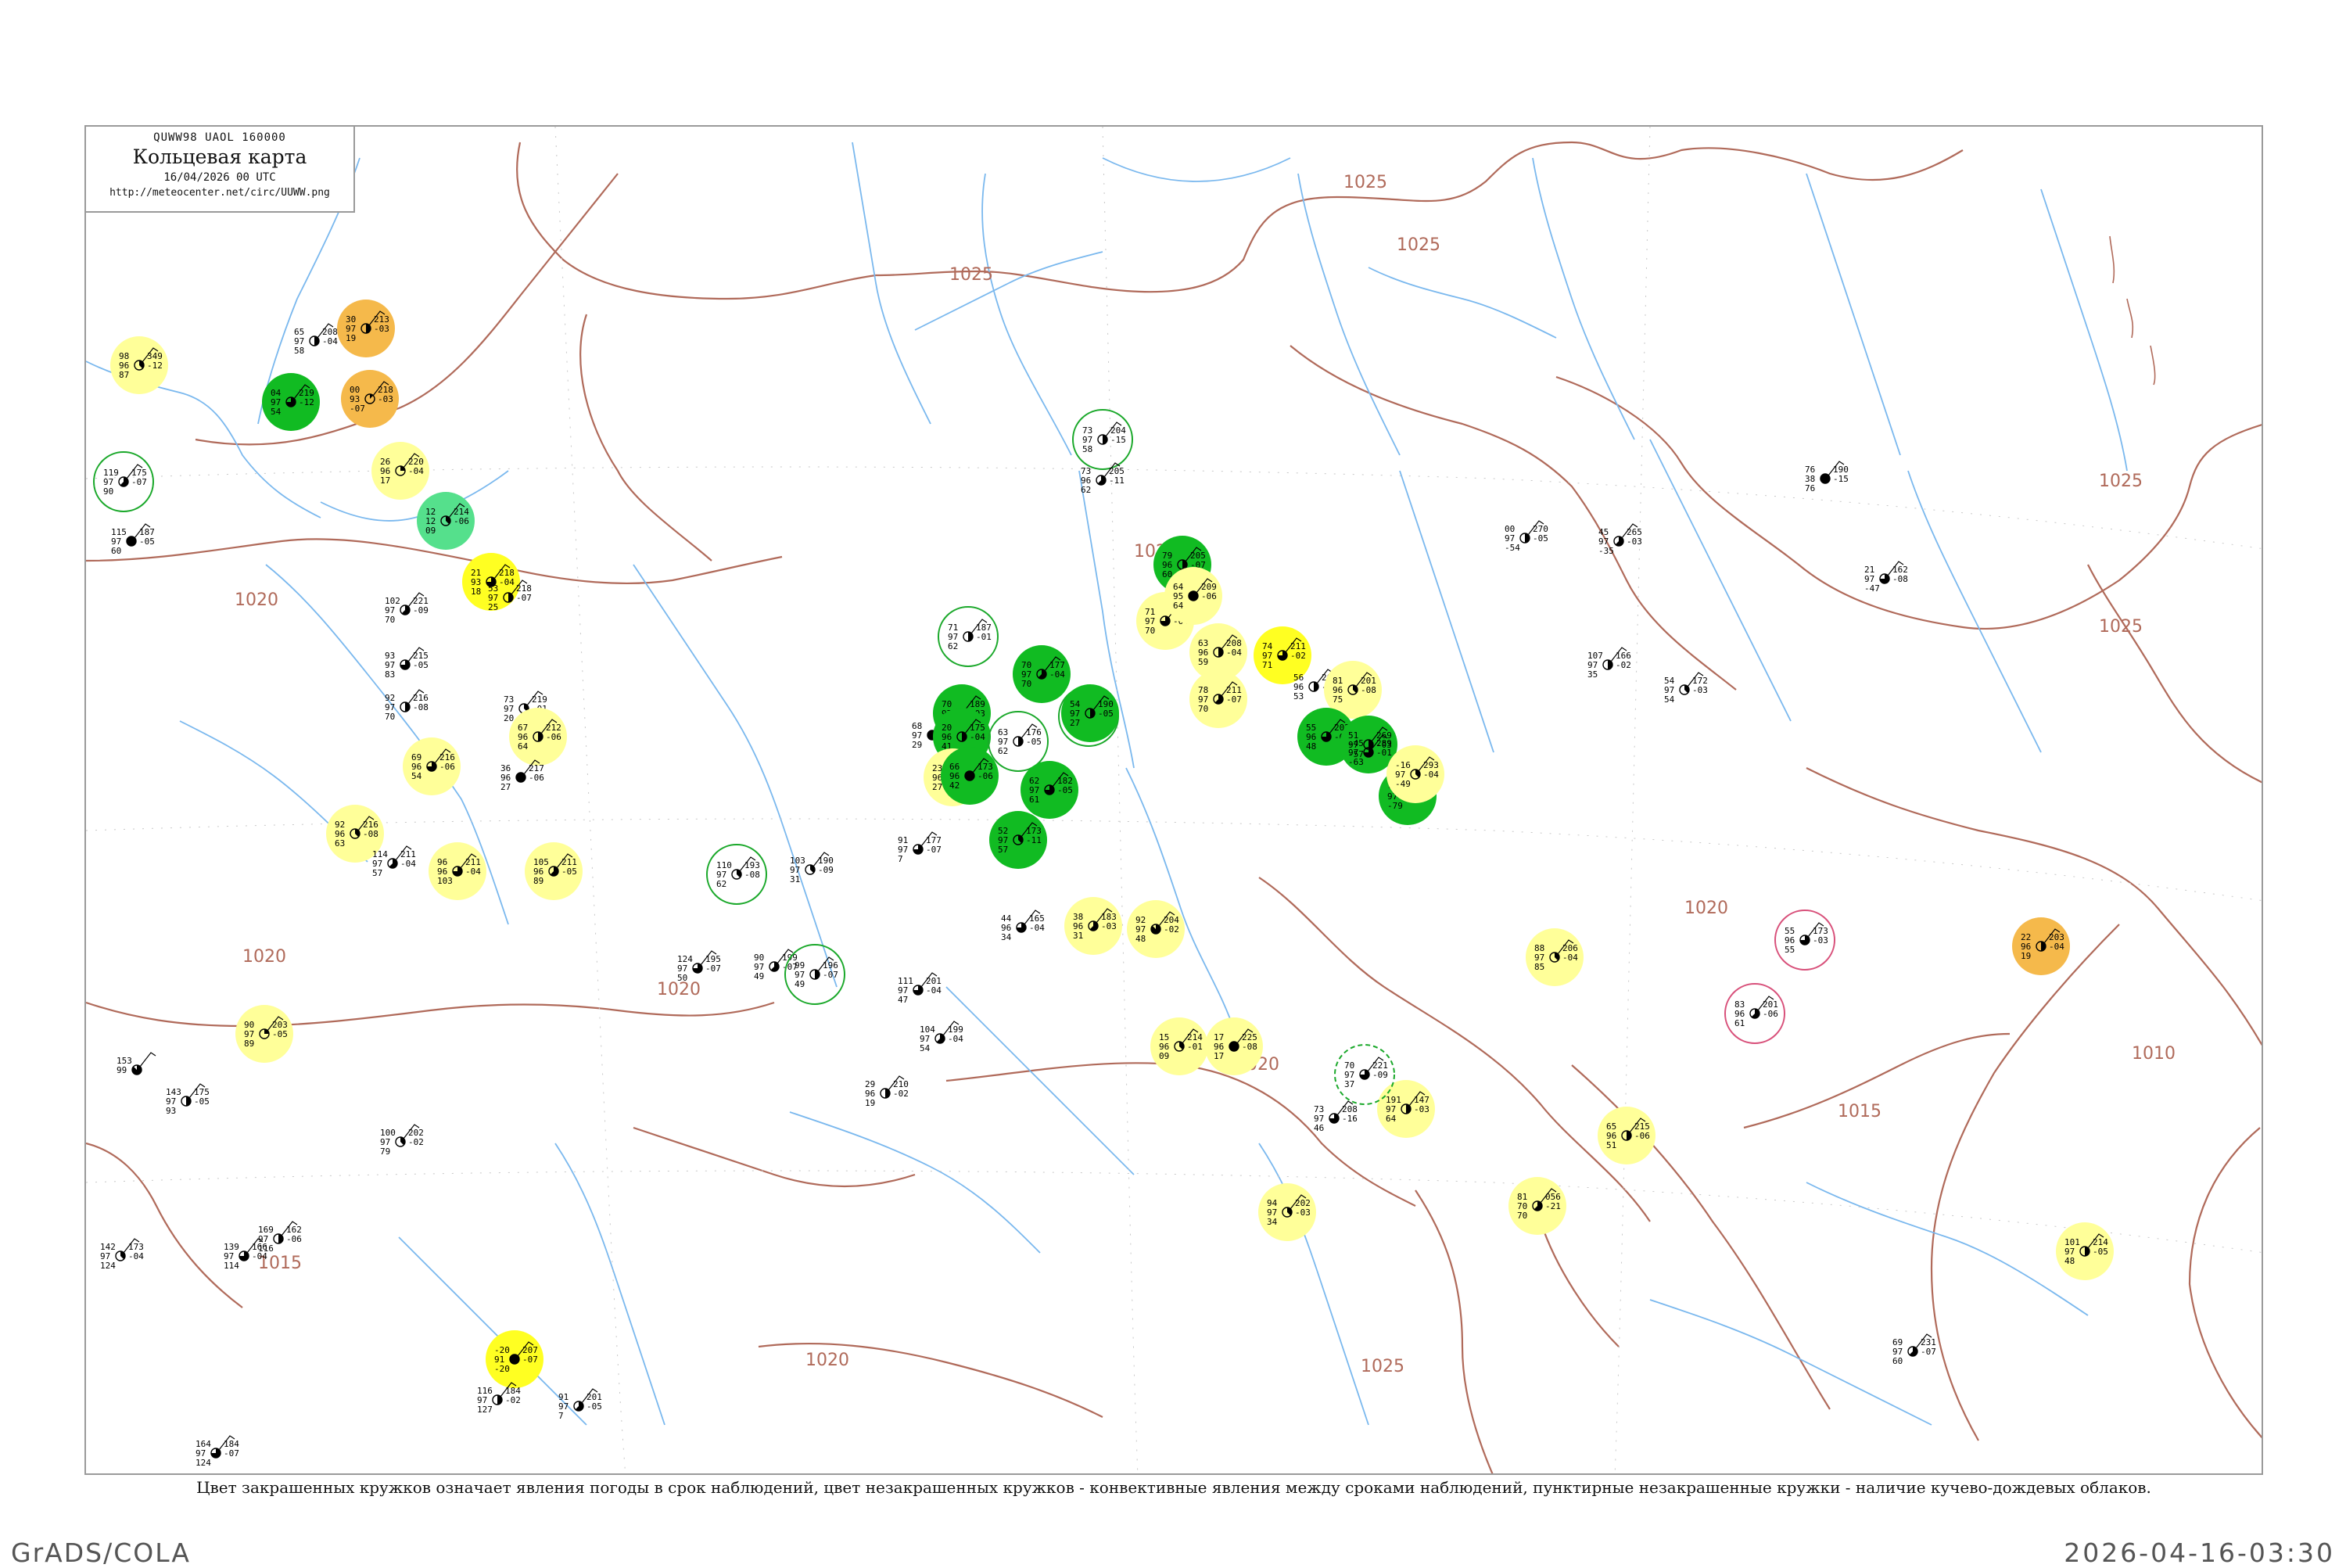 The width and height of the screenshot is (2346, 1568). I want to click on station-value: 127, so click(485, 1410).